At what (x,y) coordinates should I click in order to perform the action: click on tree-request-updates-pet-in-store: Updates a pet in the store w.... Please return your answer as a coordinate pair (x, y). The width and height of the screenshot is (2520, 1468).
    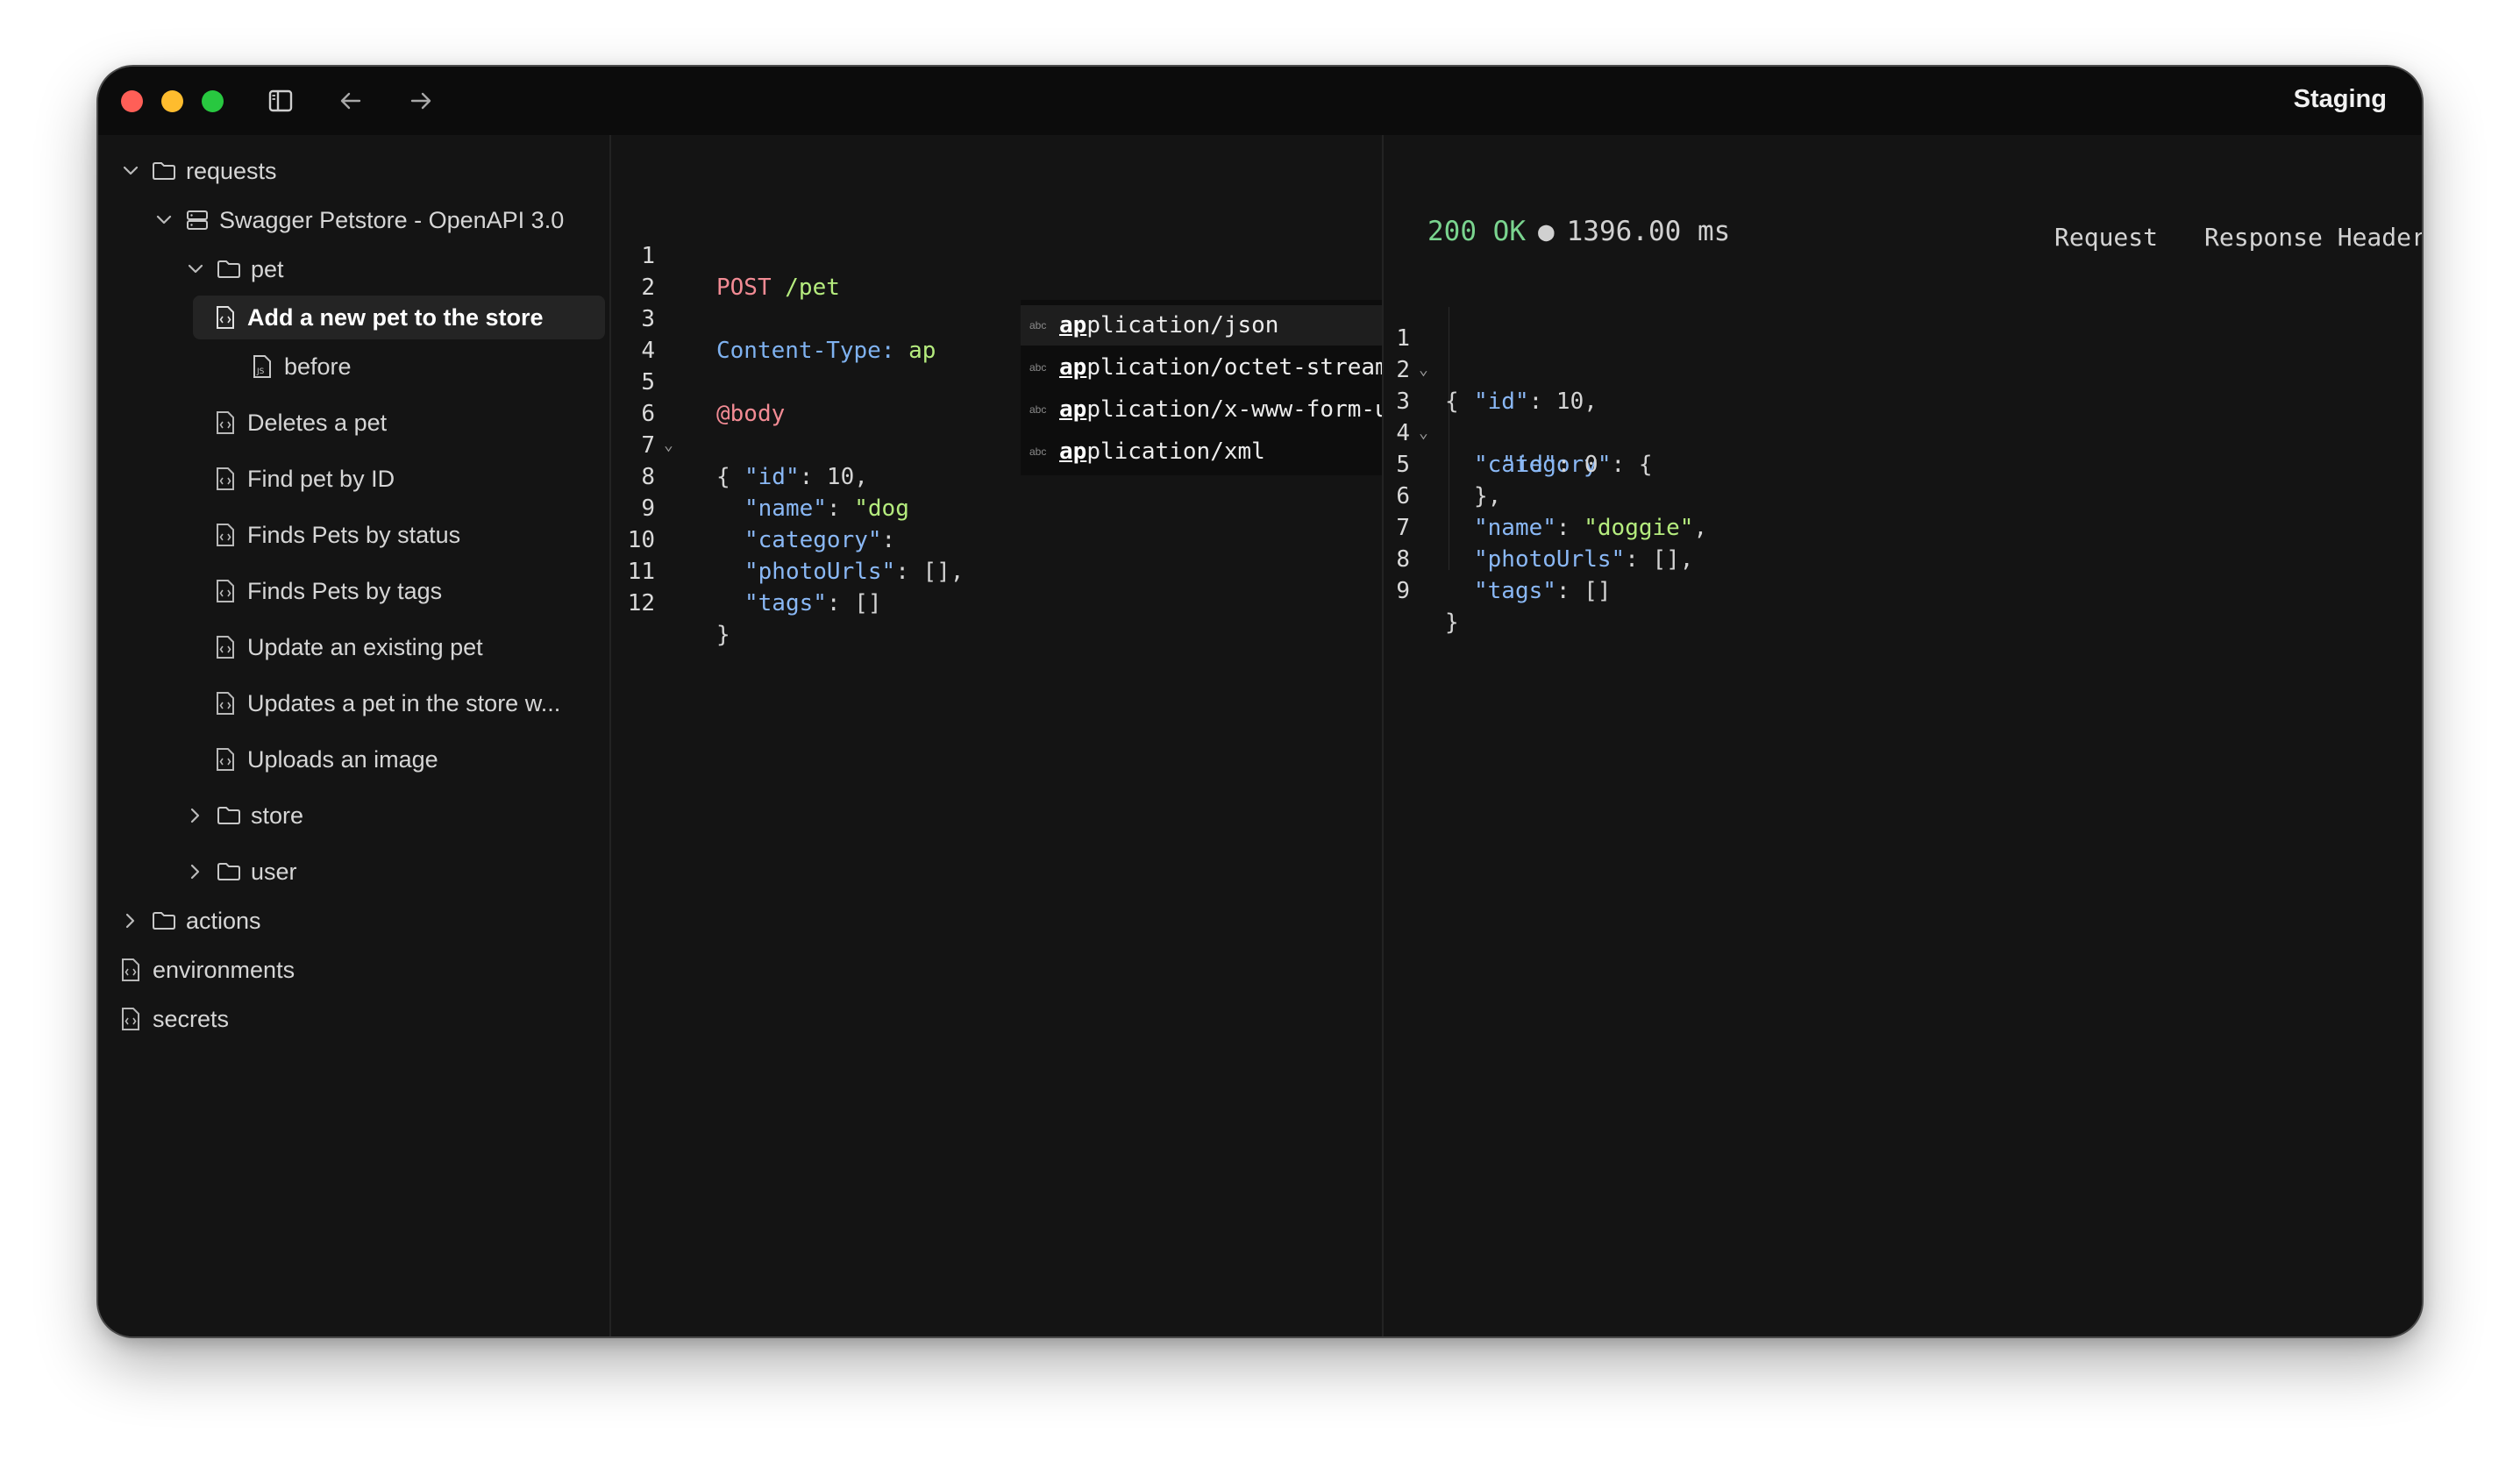
    Looking at the image, I should click on (386, 703).